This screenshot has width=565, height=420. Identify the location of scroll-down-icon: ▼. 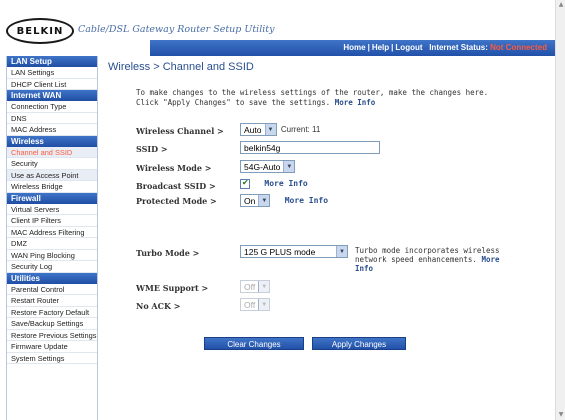
(560, 415).